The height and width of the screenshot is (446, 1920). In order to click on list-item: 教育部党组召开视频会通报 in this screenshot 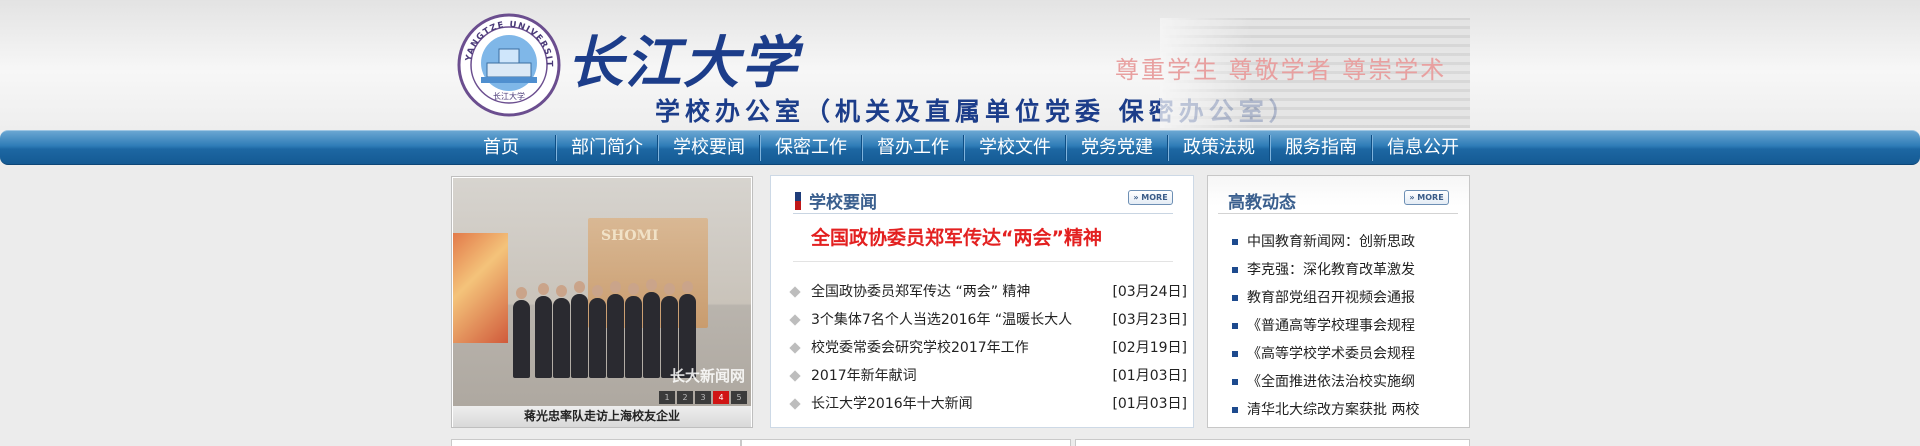, I will do `click(1348, 298)`.